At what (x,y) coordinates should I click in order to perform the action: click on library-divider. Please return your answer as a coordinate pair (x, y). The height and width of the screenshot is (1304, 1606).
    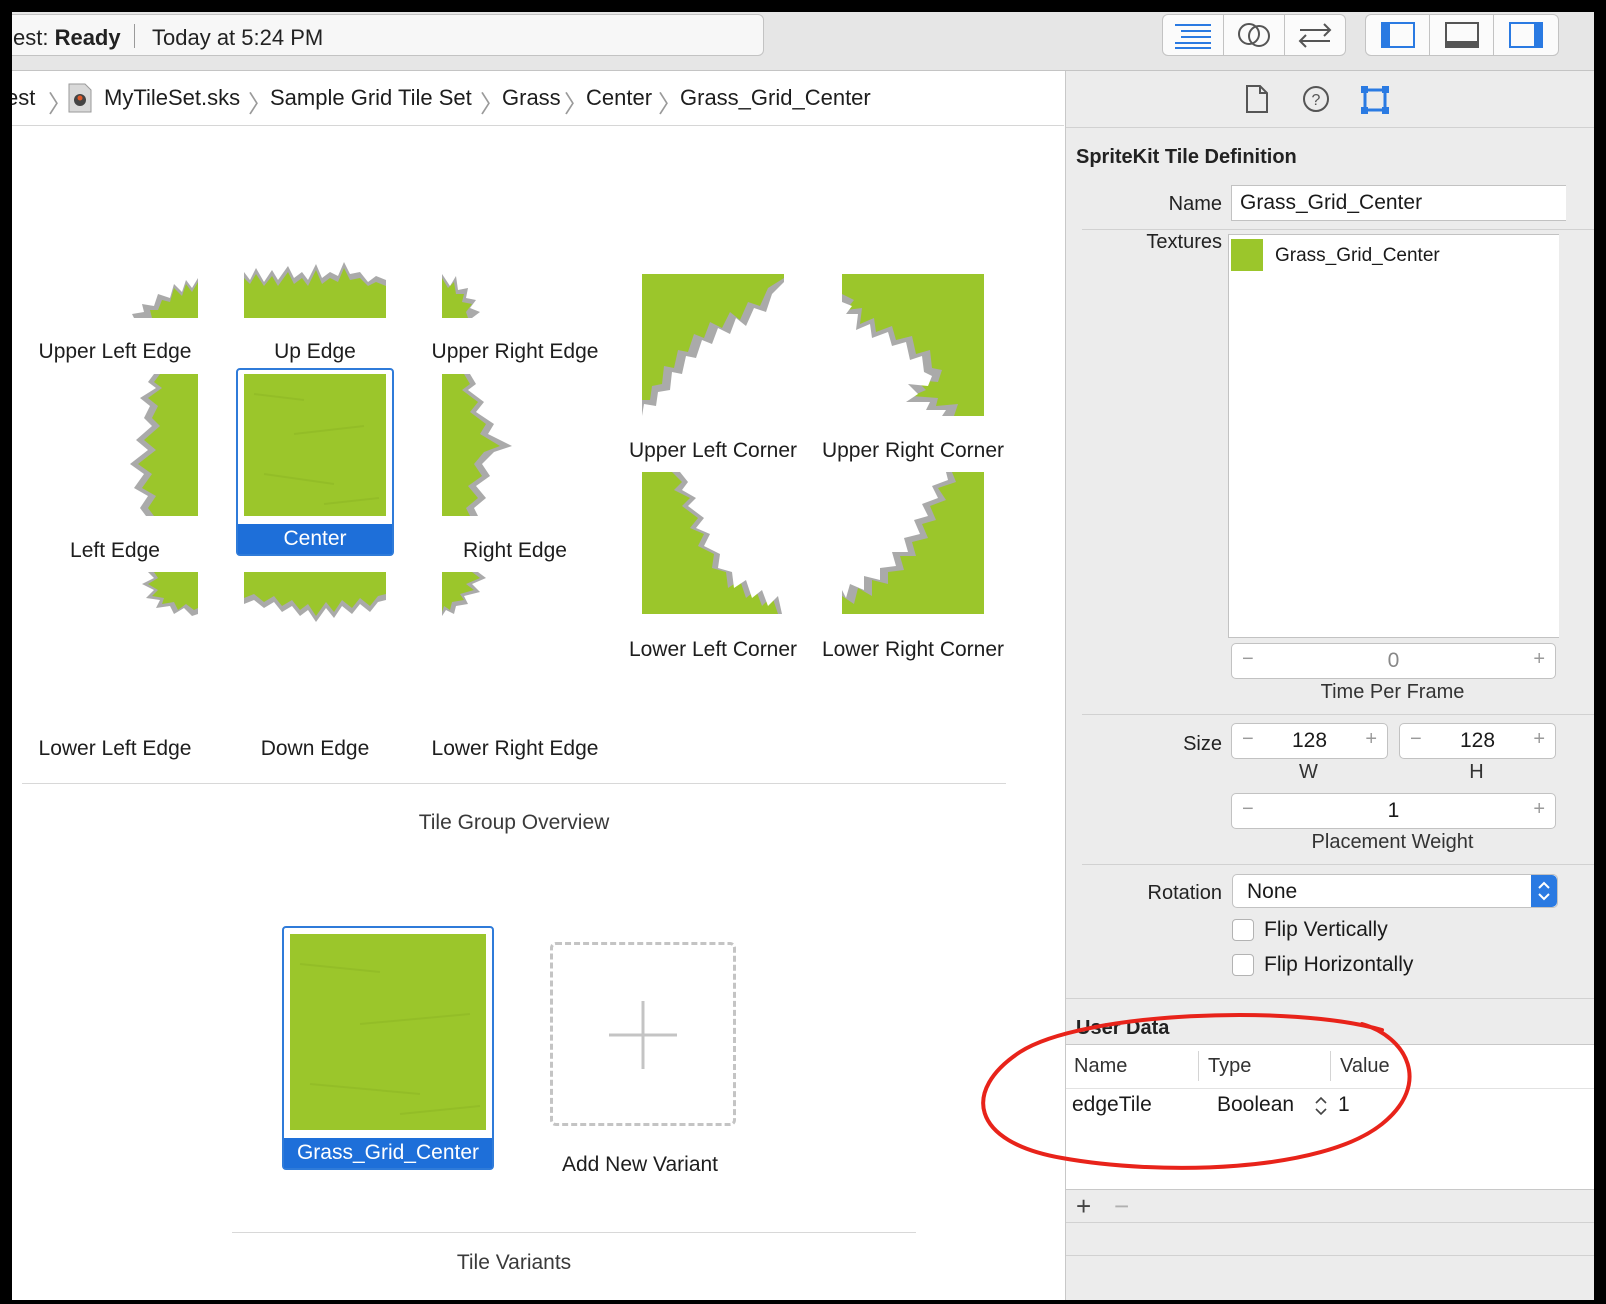
    Looking at the image, I should click on (1330, 1255).